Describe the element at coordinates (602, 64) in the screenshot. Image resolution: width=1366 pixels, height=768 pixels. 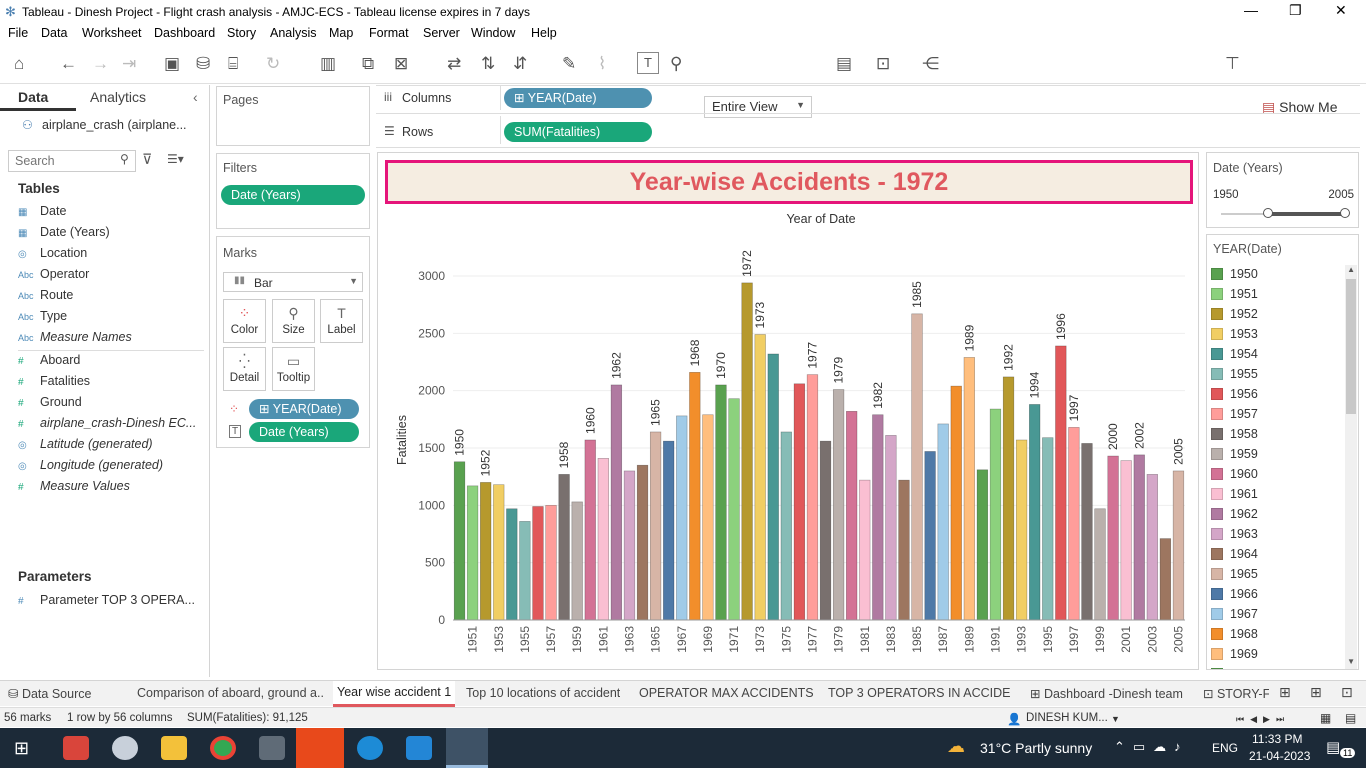
I see `group-members-icon: ⌇` at that location.